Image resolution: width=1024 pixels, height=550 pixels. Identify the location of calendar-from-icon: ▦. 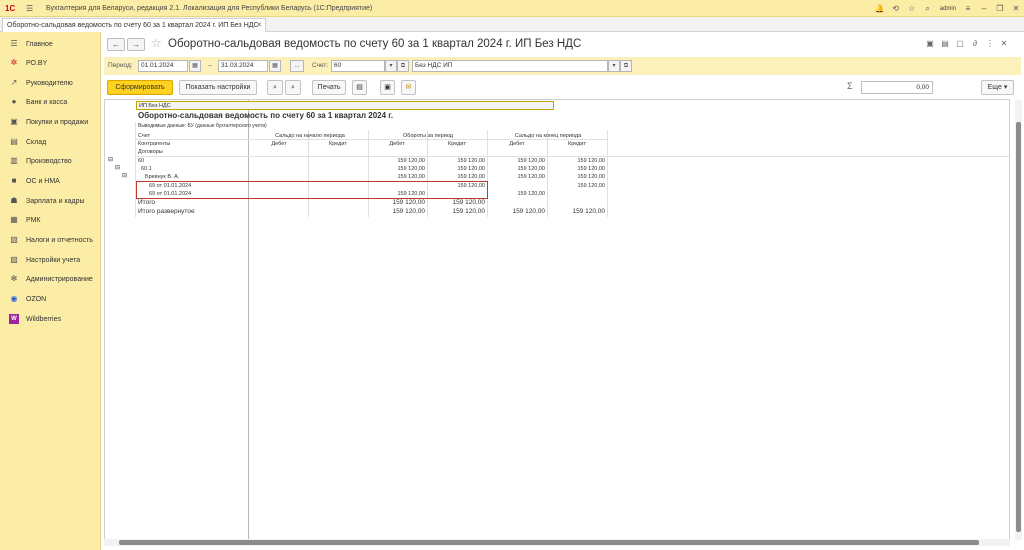
(195, 66).